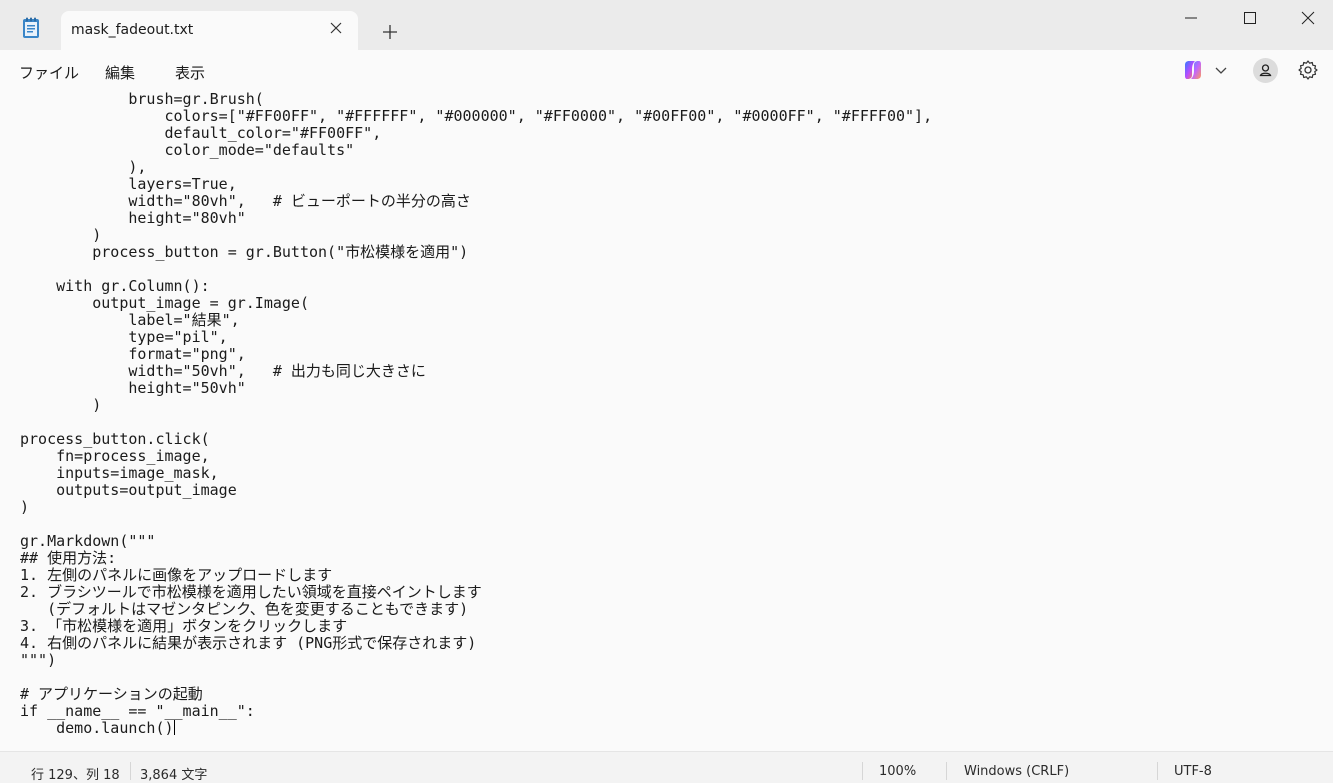  What do you see at coordinates (187, 150) in the screenshot?
I see `code-line: color_mode="defaults"` at bounding box center [187, 150].